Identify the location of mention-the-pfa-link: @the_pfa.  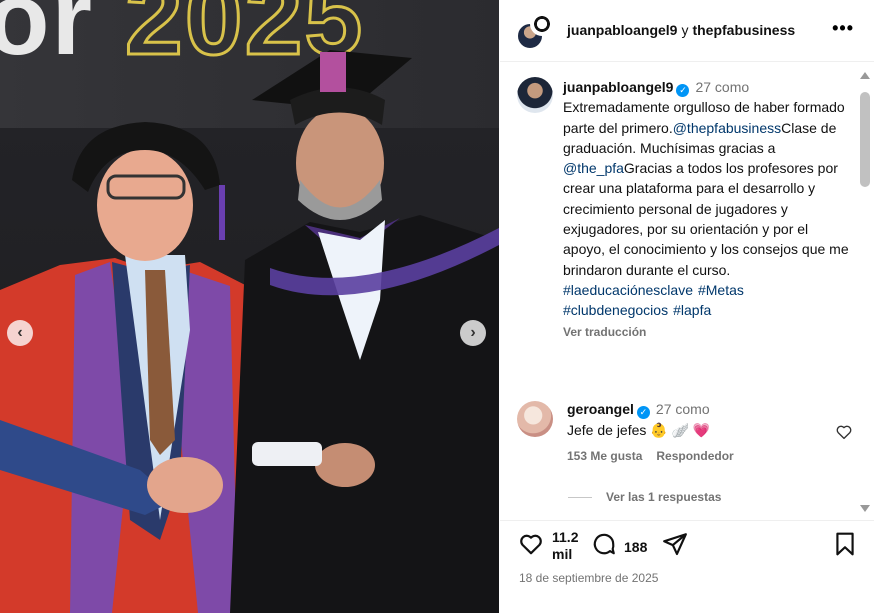
(593, 168).